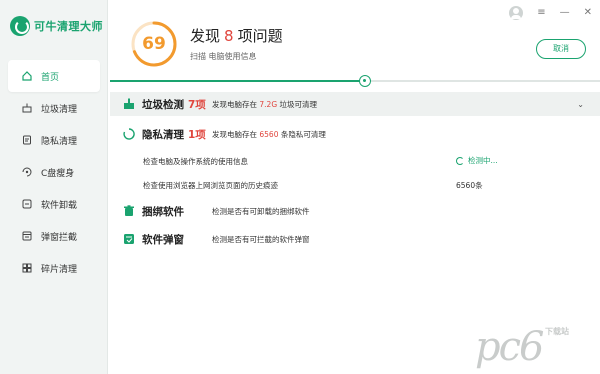  Describe the element at coordinates (236, 35) in the screenshot. I see `page-title: 发现 8 项问题` at that location.